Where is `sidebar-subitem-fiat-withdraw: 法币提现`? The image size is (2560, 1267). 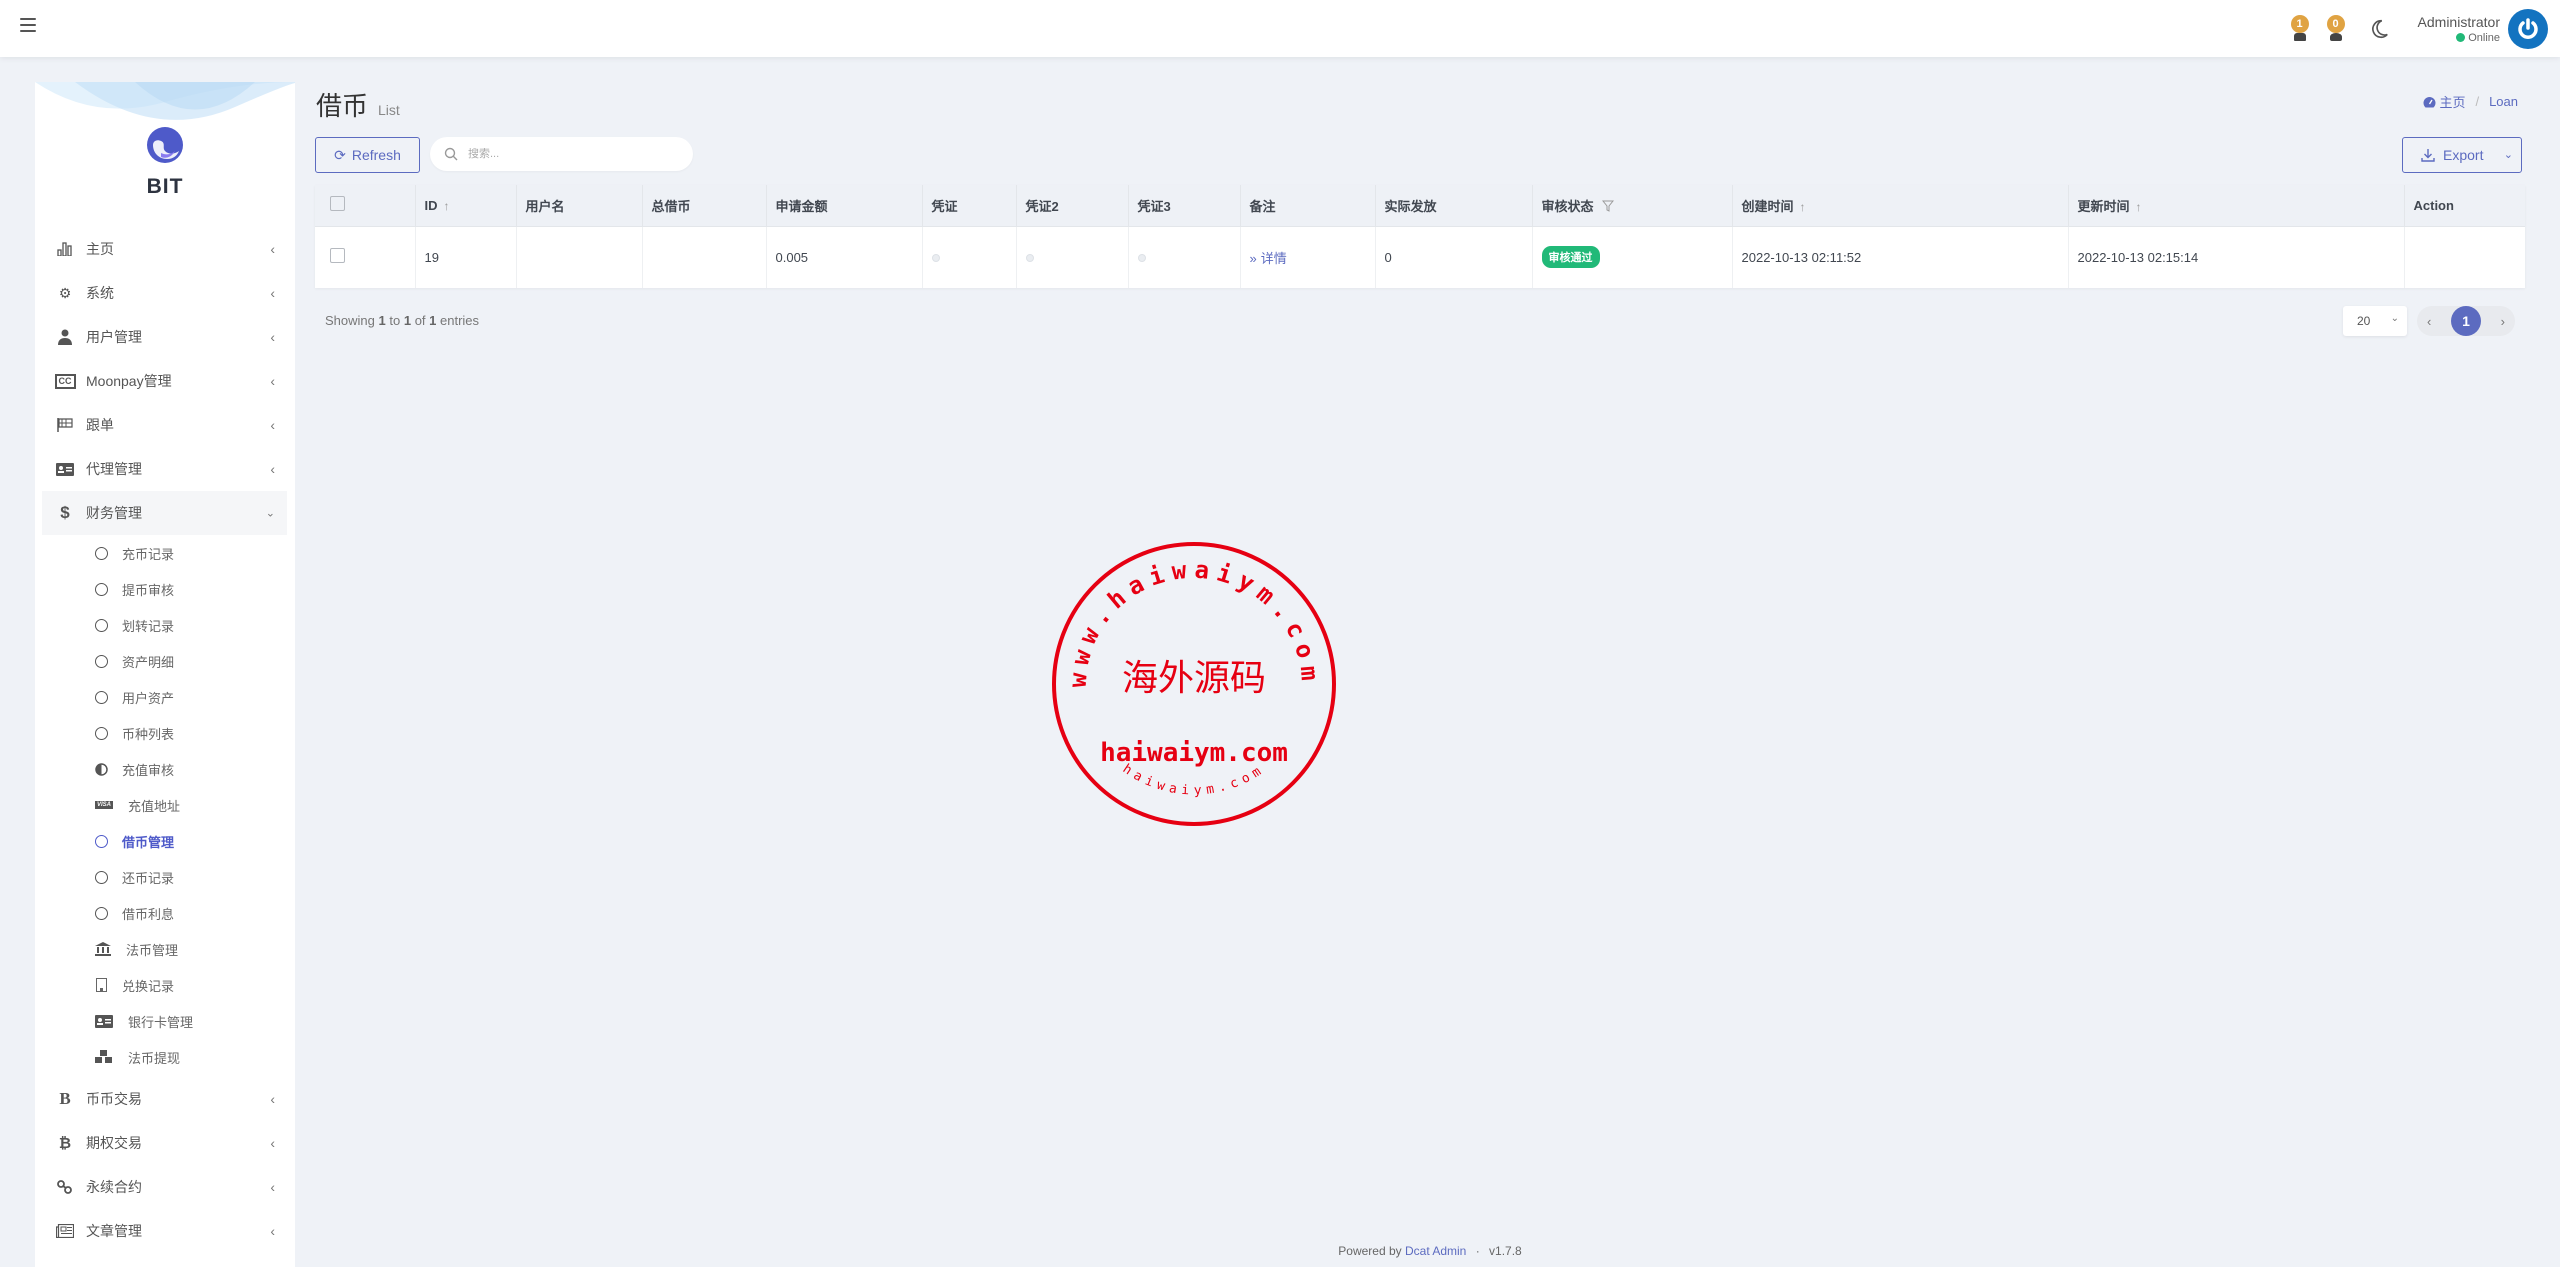
sidebar-subitem-fiat-withdraw: 法币提现 is located at coordinates (164, 1057).